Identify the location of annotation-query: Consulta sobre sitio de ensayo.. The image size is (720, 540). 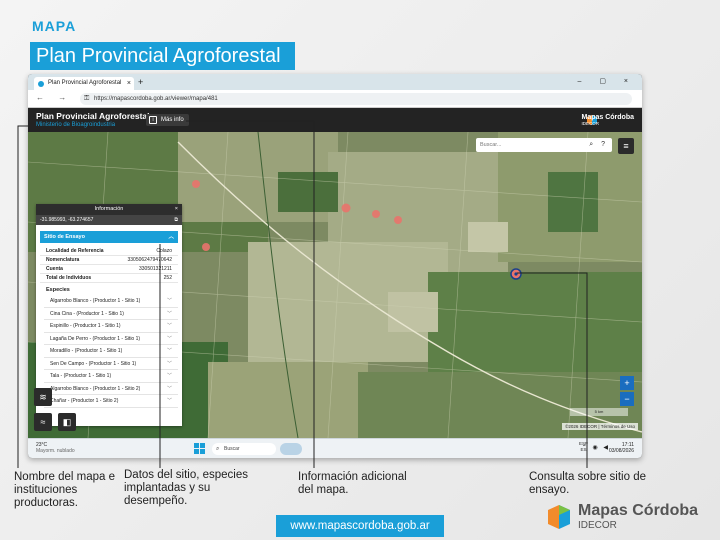
(587, 483).